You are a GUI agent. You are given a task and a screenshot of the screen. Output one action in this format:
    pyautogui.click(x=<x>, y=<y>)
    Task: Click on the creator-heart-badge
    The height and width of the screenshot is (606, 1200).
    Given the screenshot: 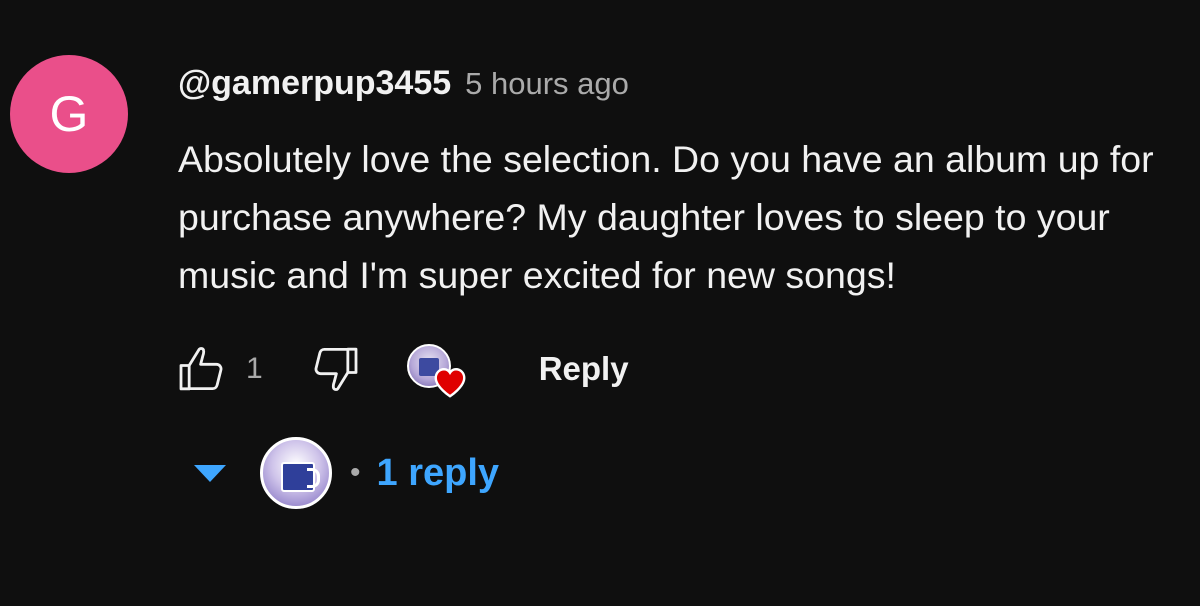 What is the action you would take?
    pyautogui.click(x=437, y=369)
    